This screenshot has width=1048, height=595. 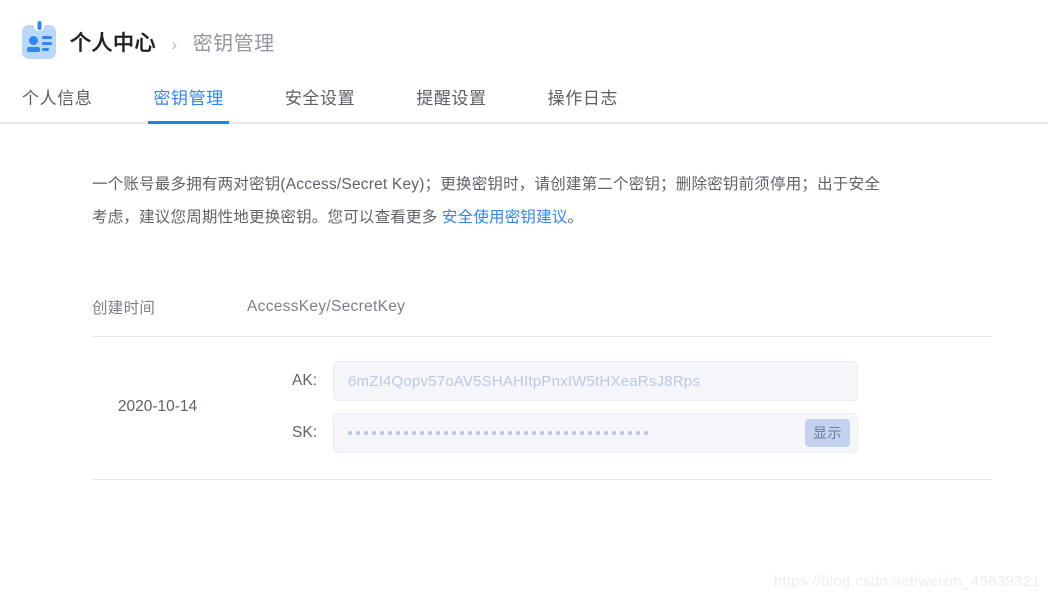 What do you see at coordinates (57, 103) in the screenshot?
I see `tab-0: 个人信息` at bounding box center [57, 103].